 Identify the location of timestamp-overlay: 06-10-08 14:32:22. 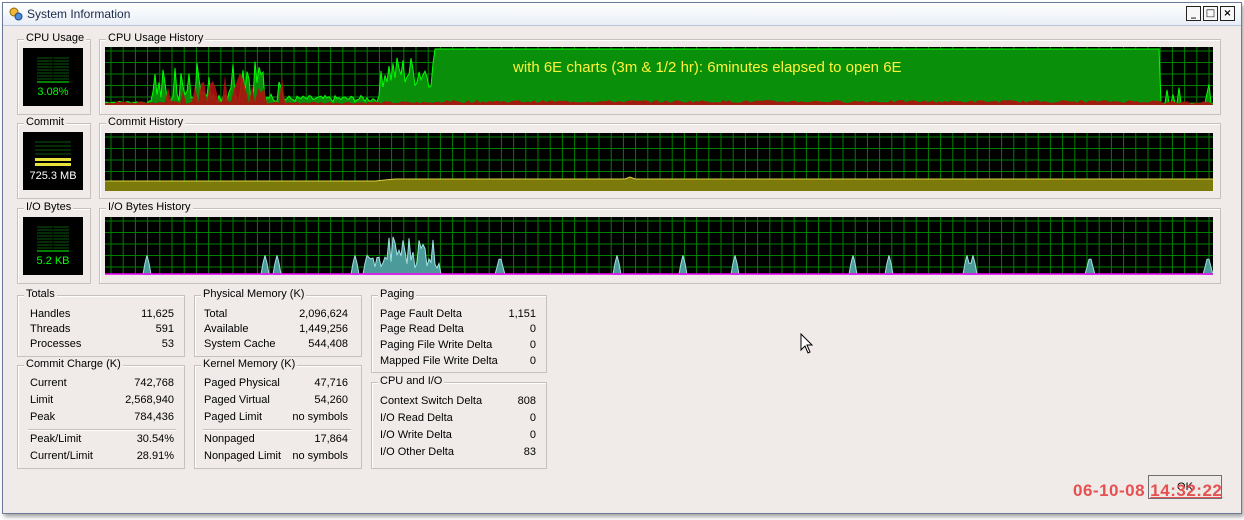
(1147, 491).